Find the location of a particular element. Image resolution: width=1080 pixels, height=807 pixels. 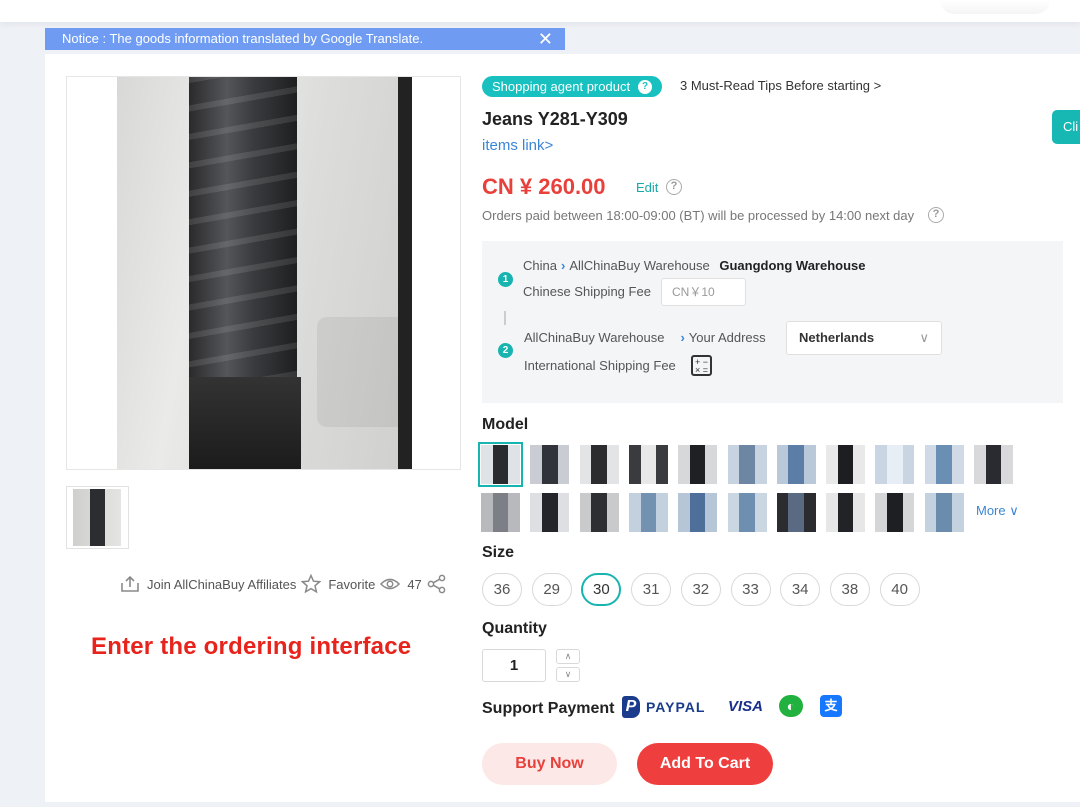

calculator-icon: + − × = is located at coordinates (701, 365).